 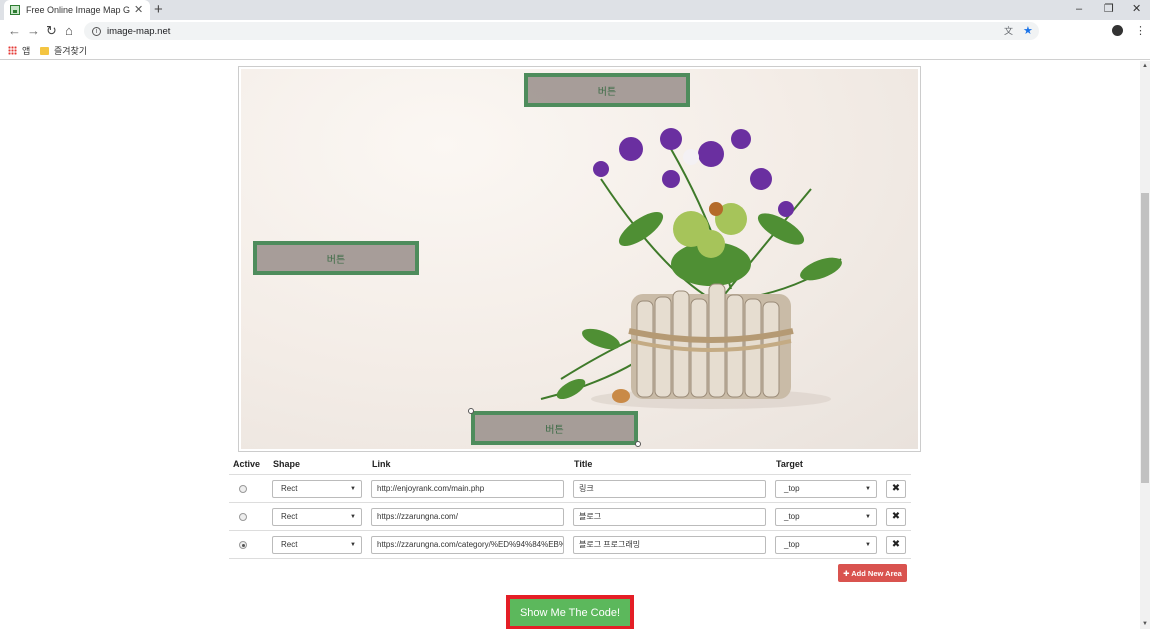 What do you see at coordinates (71, 51) in the screenshot?
I see `bookmark-label: 즐겨찾기` at bounding box center [71, 51].